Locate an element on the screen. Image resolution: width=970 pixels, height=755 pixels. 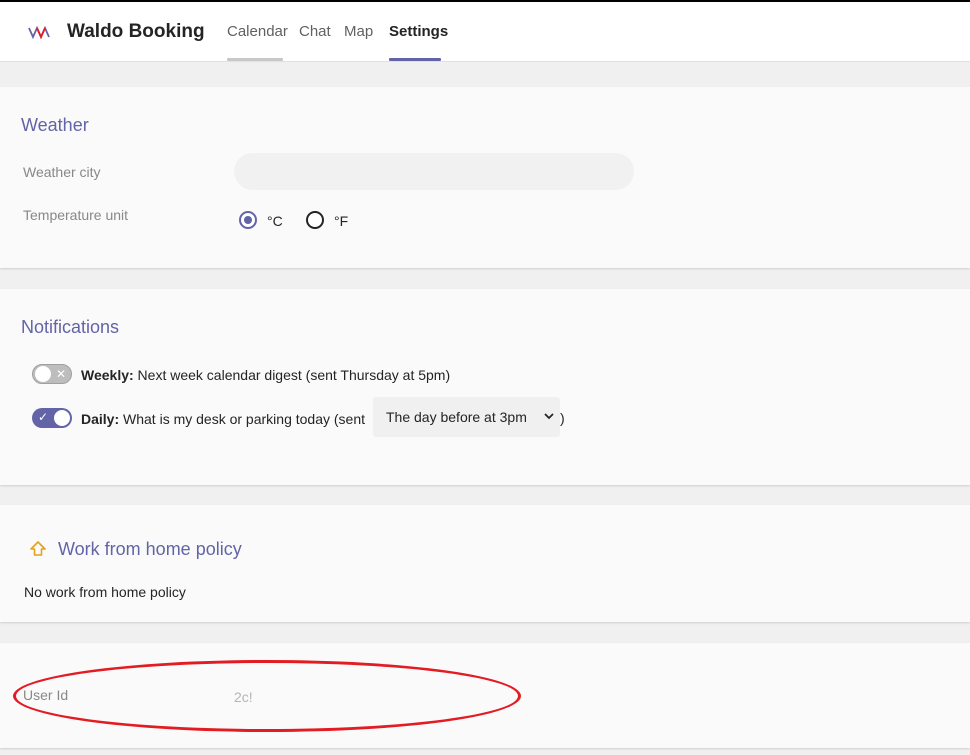
red-annotation-ellipse is located at coordinates (267, 696).